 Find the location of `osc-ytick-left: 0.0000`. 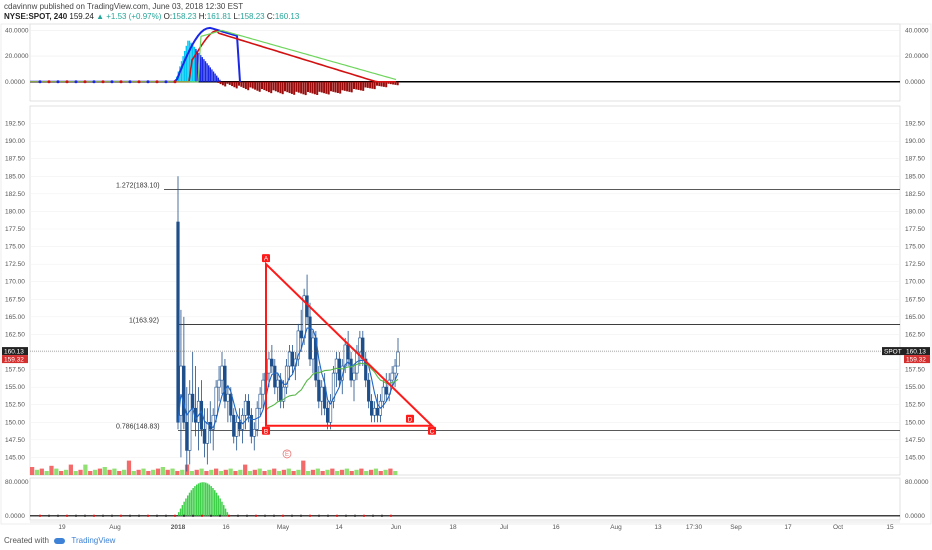

osc-ytick-left: 0.0000 is located at coordinates (15, 82).